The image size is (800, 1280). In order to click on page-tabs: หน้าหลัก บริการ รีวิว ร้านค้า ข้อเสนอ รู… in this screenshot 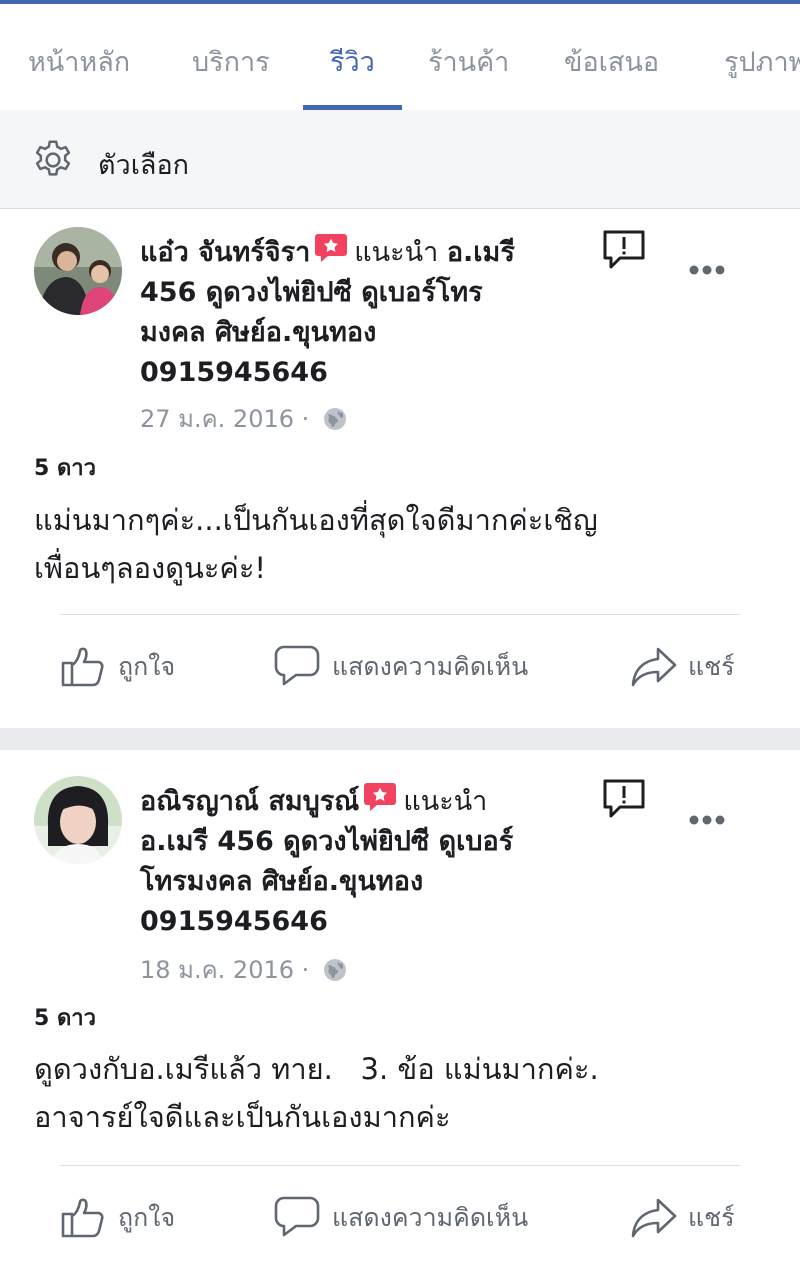, I will do `click(400, 57)`.